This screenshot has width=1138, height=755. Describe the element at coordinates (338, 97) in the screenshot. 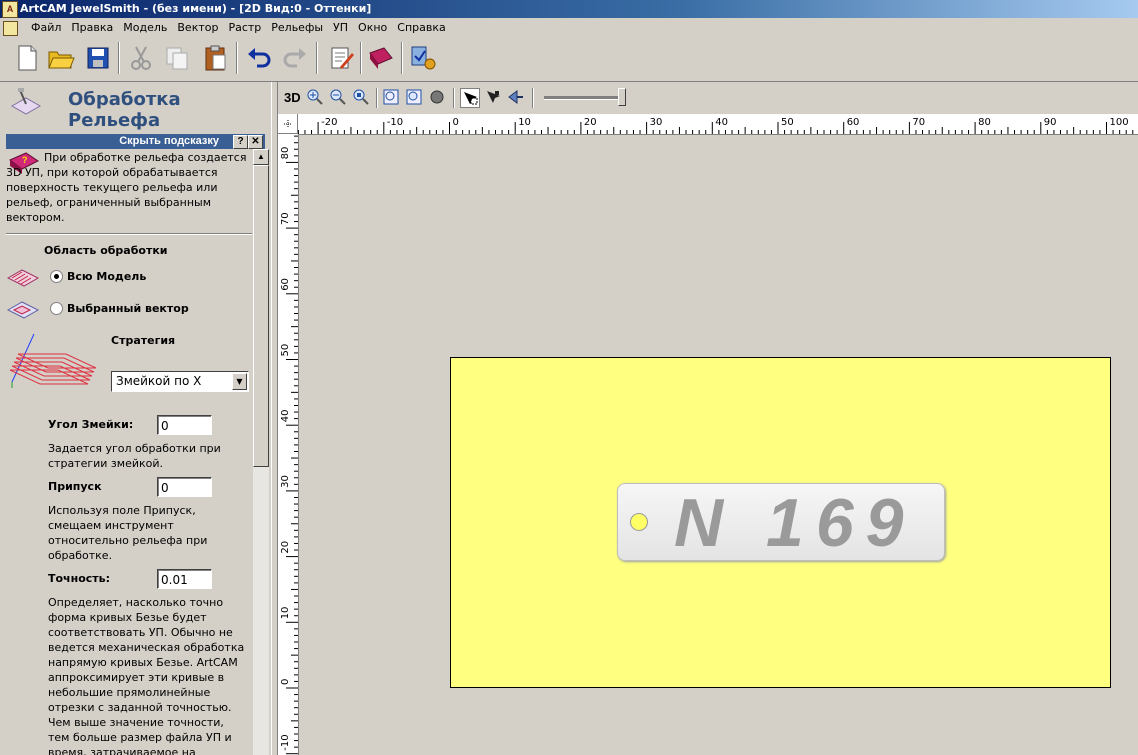

I see `zoom-out-icon` at that location.